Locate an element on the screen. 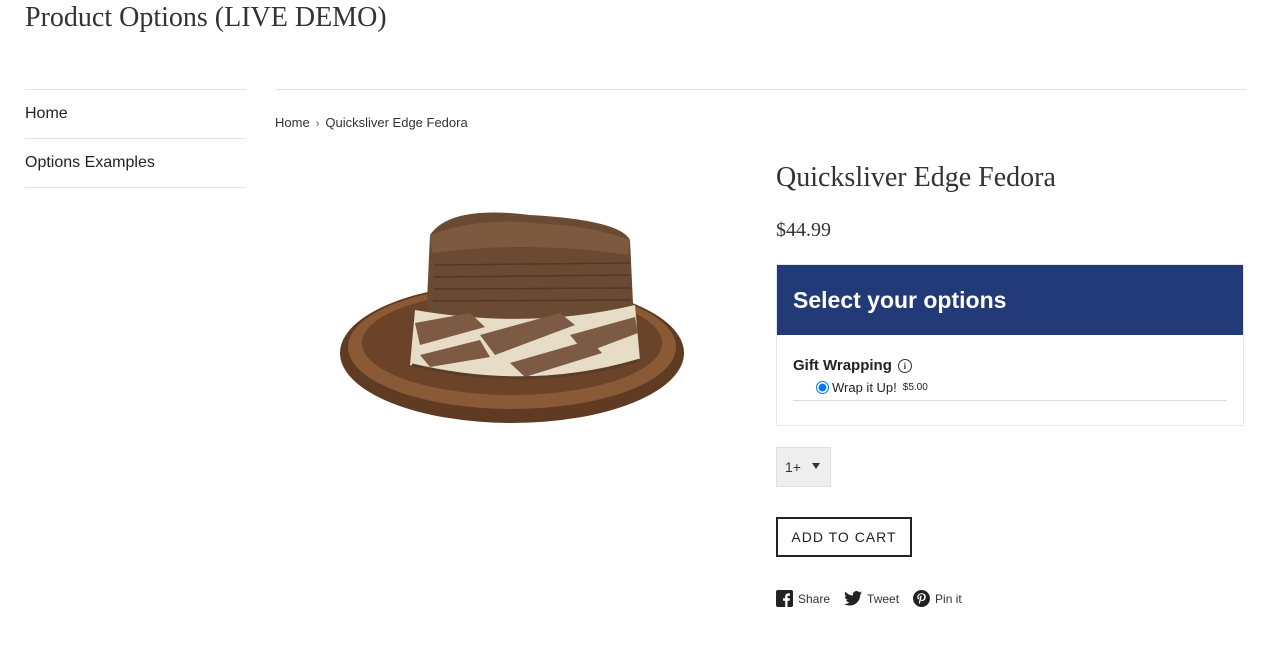 The width and height of the screenshot is (1278, 672). facebook-share-link: Share is located at coordinates (803, 598).